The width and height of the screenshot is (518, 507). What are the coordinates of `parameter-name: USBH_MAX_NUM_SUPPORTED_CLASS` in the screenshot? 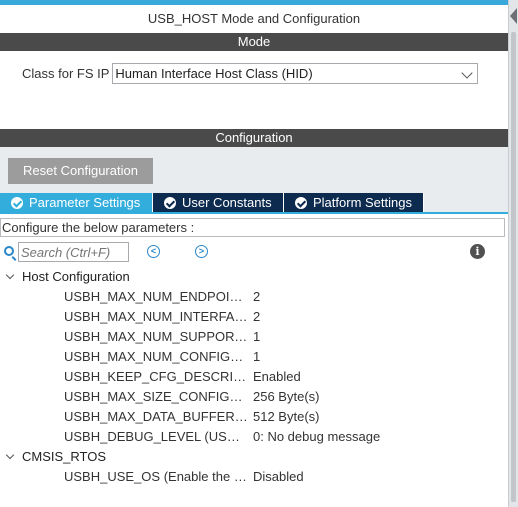 It's located at (156, 336).